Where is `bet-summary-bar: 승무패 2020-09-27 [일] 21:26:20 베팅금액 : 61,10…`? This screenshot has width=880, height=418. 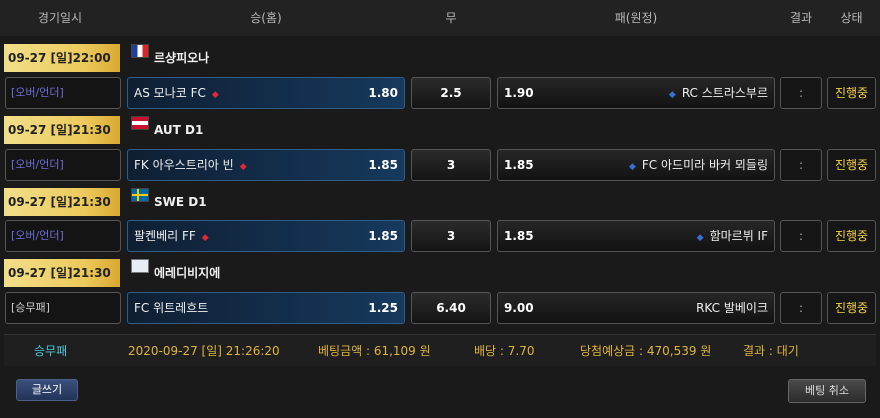 bet-summary-bar: 승무패 2020-09-27 [일] 21:26:20 베팅금액 : 61,10… is located at coordinates (440, 350).